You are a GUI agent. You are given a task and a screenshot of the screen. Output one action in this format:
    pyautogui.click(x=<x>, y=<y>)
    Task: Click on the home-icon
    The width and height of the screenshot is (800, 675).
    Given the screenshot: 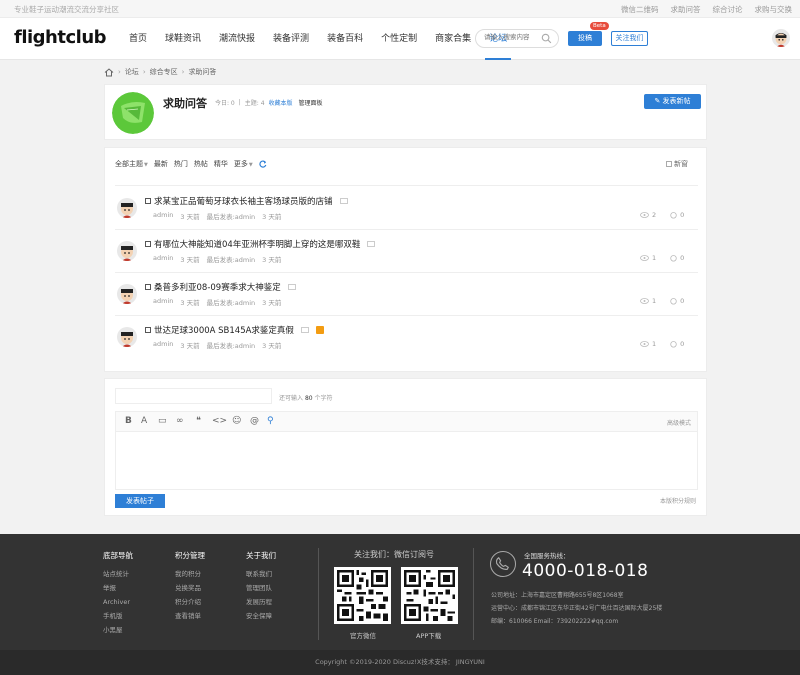 What is the action you would take?
    pyautogui.click(x=109, y=72)
    